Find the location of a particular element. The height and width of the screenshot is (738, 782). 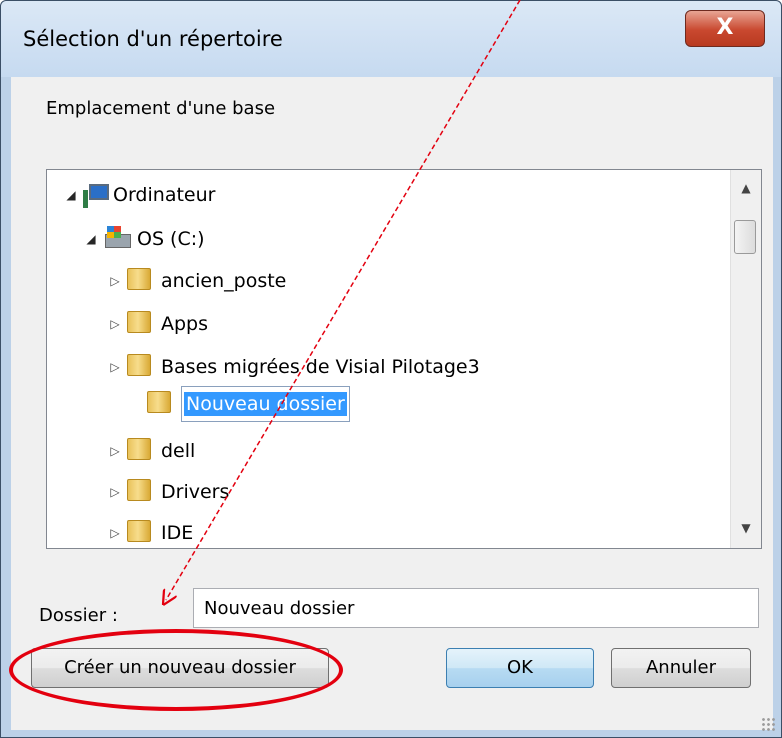

vertical-scrollbar: ▲ ▼ is located at coordinates (745, 359).